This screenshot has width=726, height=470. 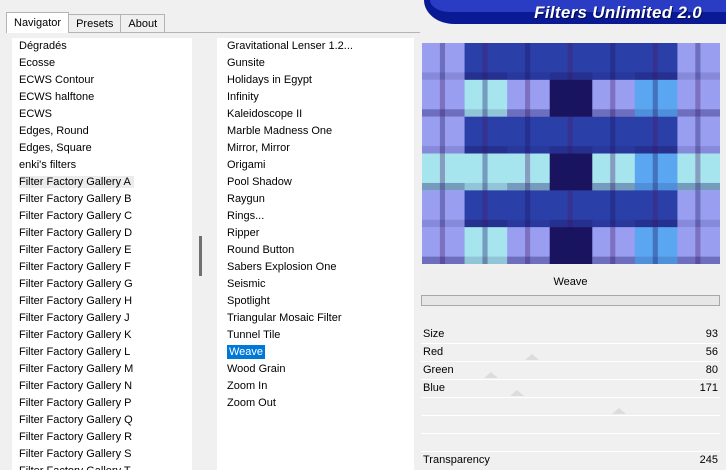 I want to click on category-item: Filter Factory Gallery P, so click(x=102, y=403).